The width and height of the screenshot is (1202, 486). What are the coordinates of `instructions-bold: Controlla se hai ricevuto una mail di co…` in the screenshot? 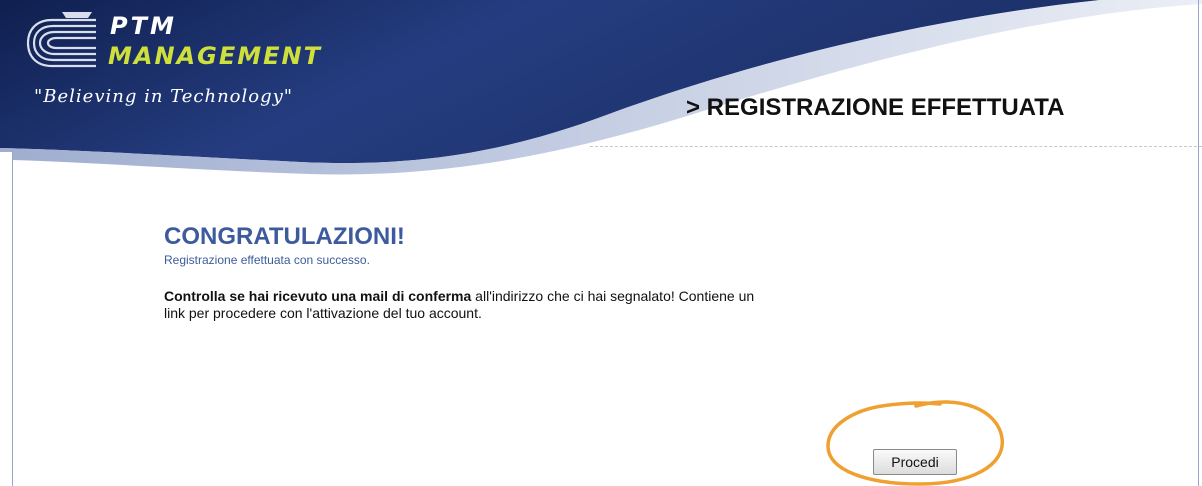 It's located at (318, 296).